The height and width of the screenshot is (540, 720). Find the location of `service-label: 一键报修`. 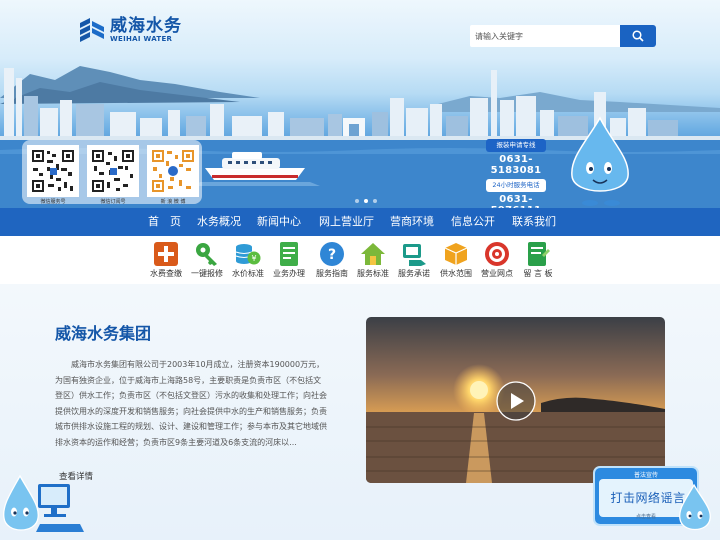

service-label: 一键报修 is located at coordinates (207, 273).